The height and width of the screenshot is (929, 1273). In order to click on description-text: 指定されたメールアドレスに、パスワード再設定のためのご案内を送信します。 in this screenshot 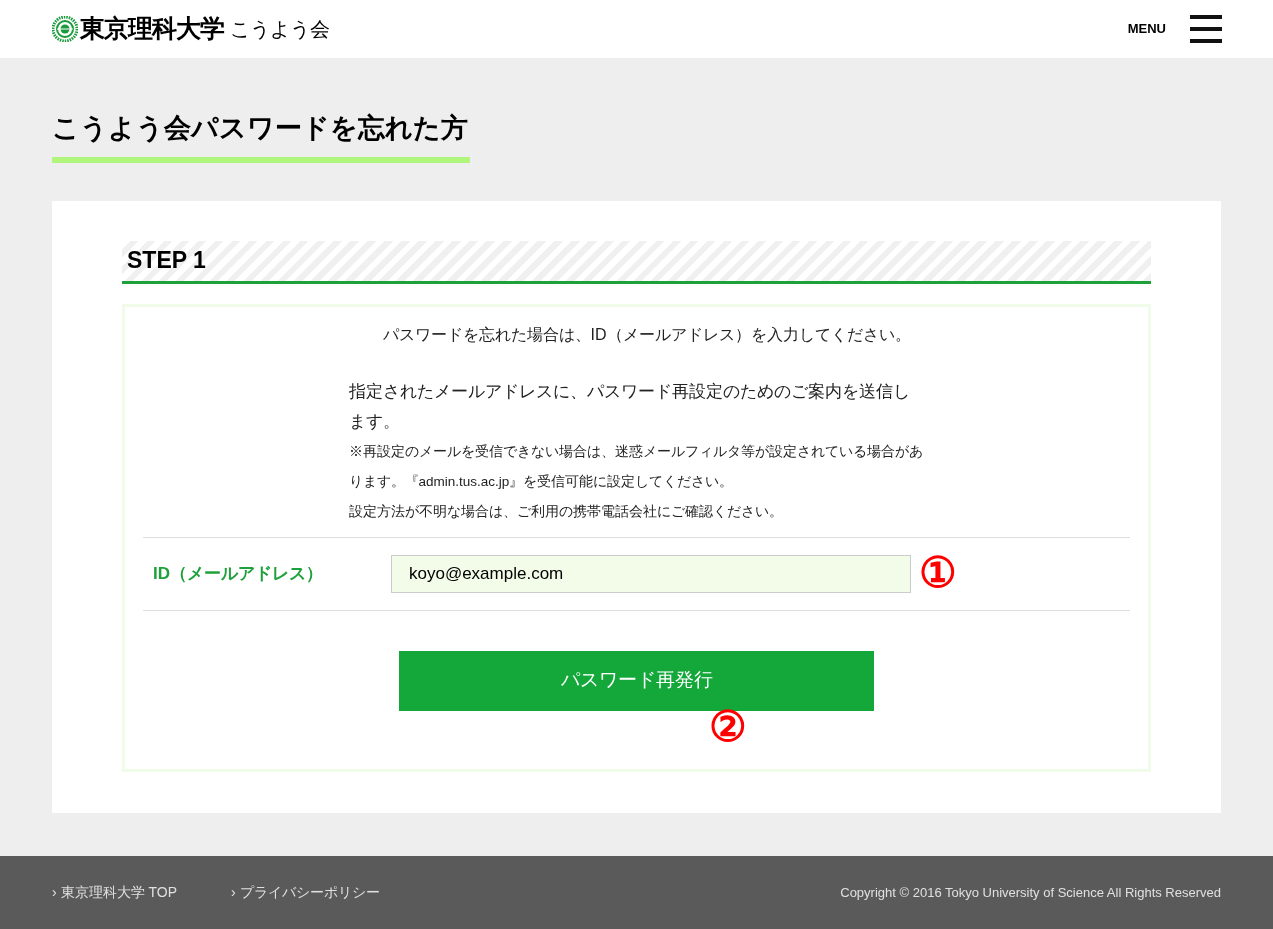, I will do `click(629, 406)`.